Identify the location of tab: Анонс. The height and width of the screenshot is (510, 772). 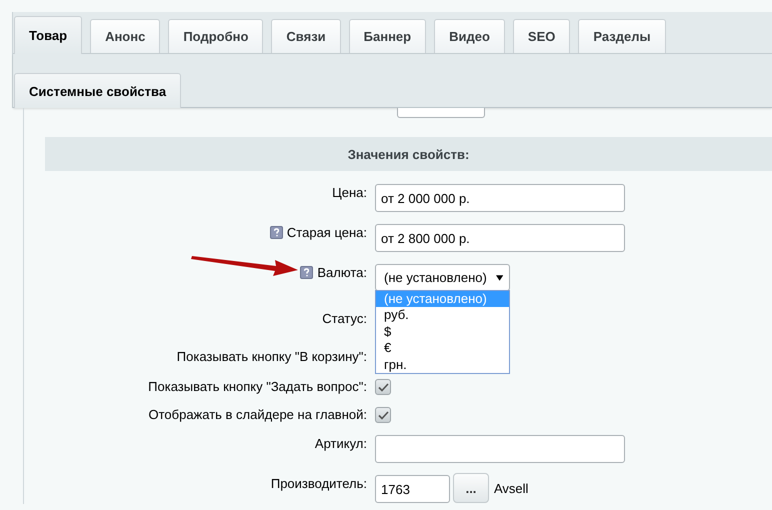
(125, 36).